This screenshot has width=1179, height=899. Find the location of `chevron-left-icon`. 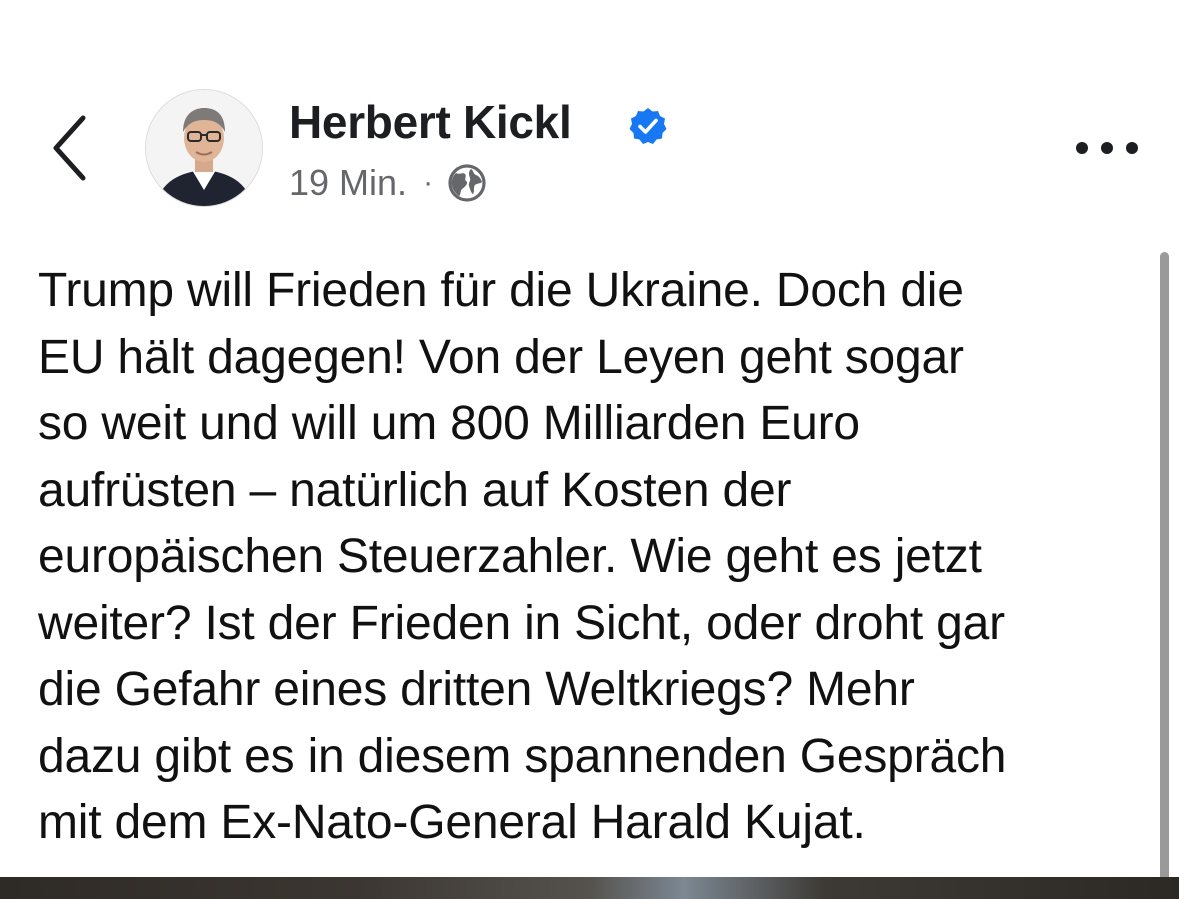

chevron-left-icon is located at coordinates (69, 148).